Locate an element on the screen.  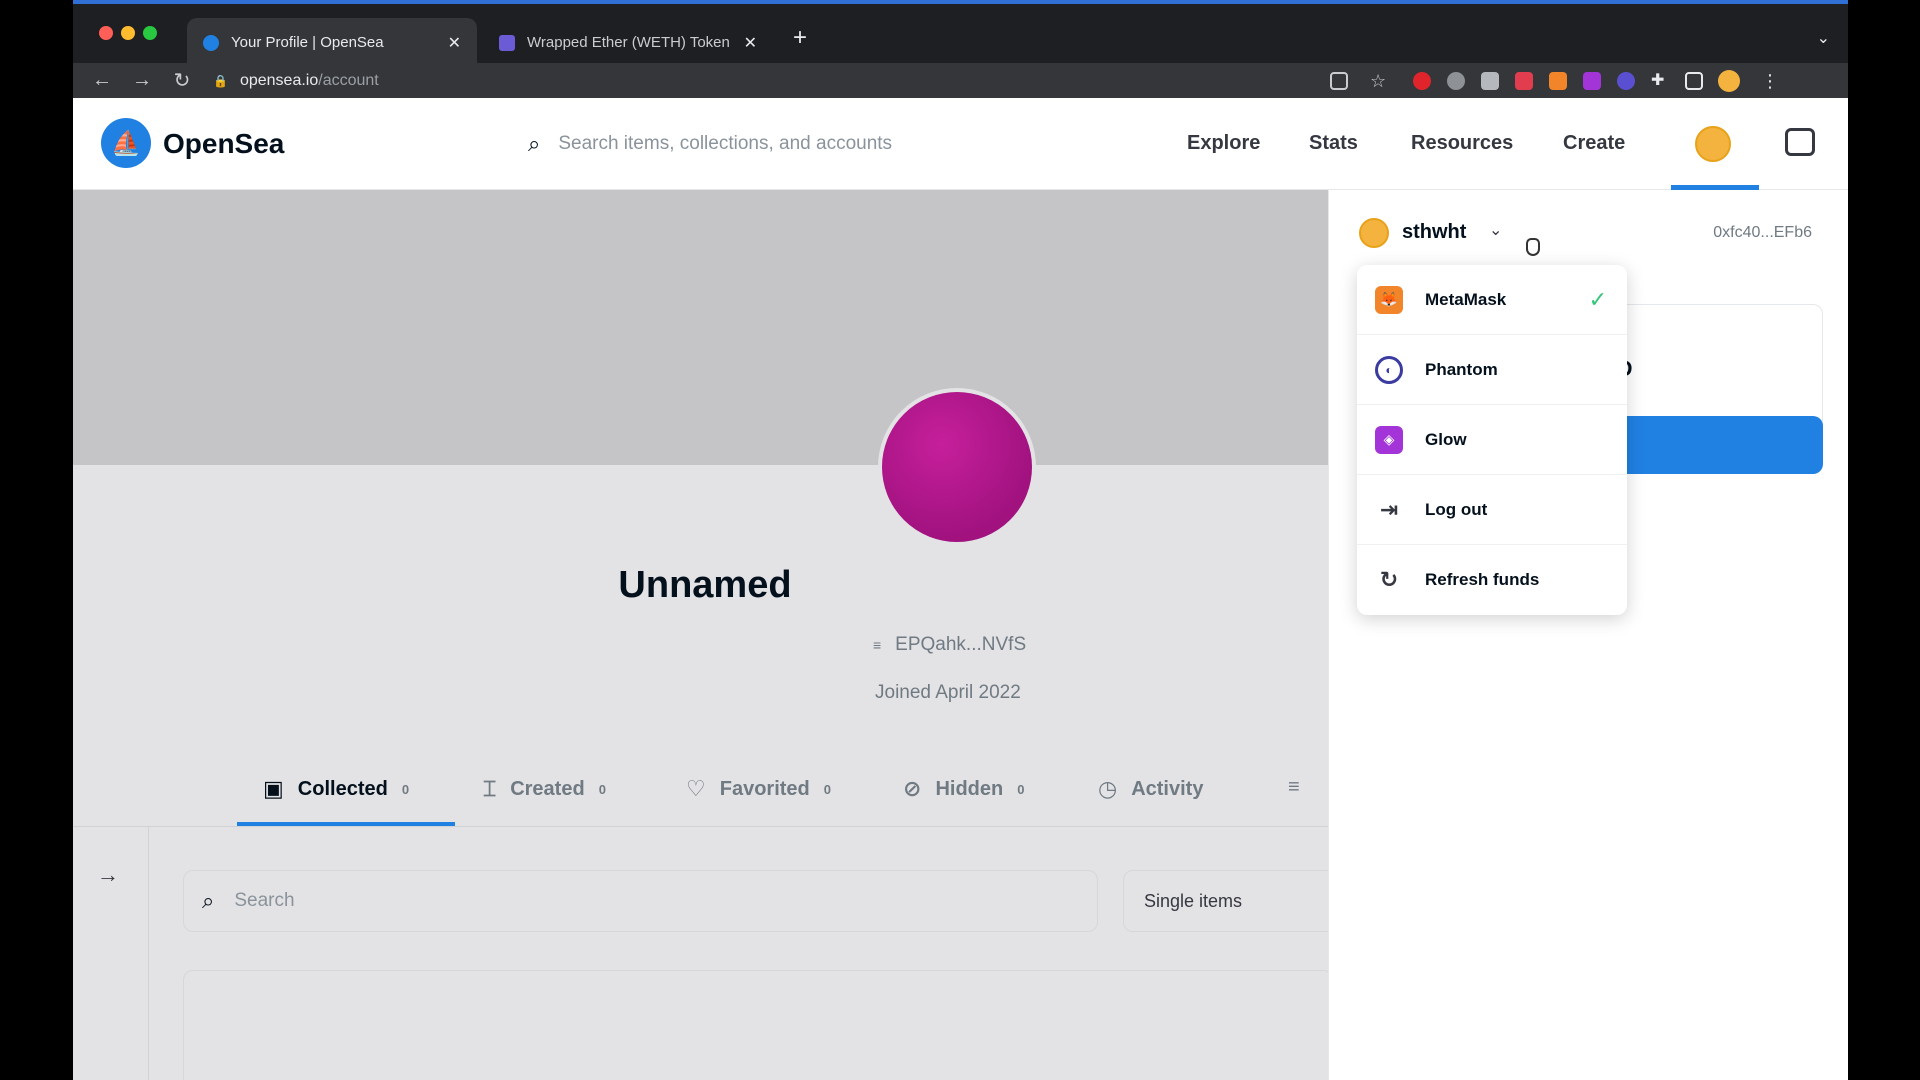
url-path: /account is located at coordinates (348, 80).